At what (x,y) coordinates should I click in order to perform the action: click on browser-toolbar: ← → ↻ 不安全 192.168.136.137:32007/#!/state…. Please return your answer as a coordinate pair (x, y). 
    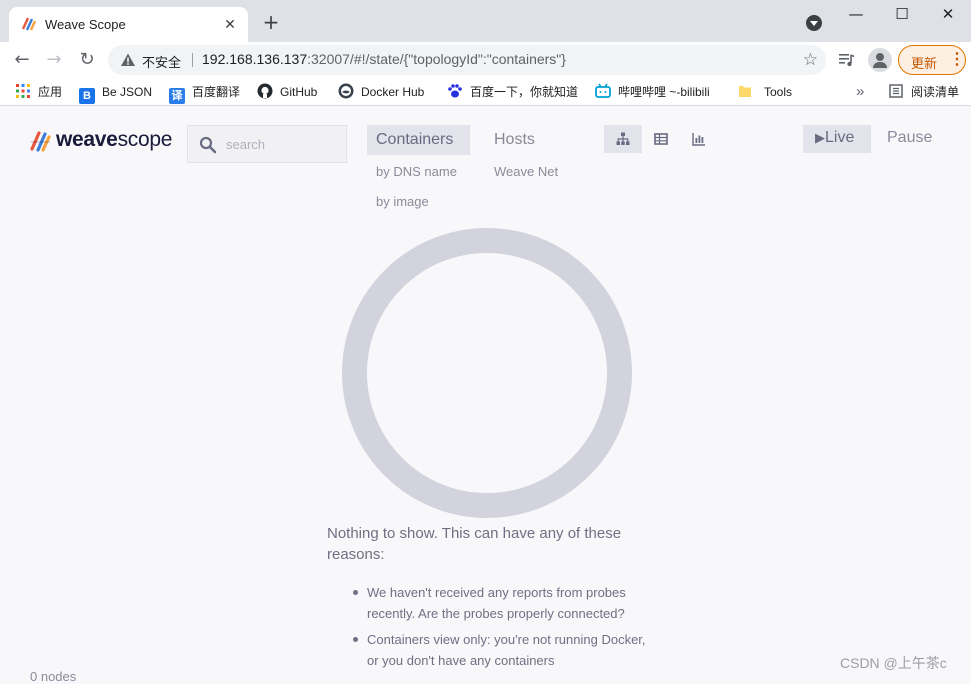
    Looking at the image, I should click on (485, 60).